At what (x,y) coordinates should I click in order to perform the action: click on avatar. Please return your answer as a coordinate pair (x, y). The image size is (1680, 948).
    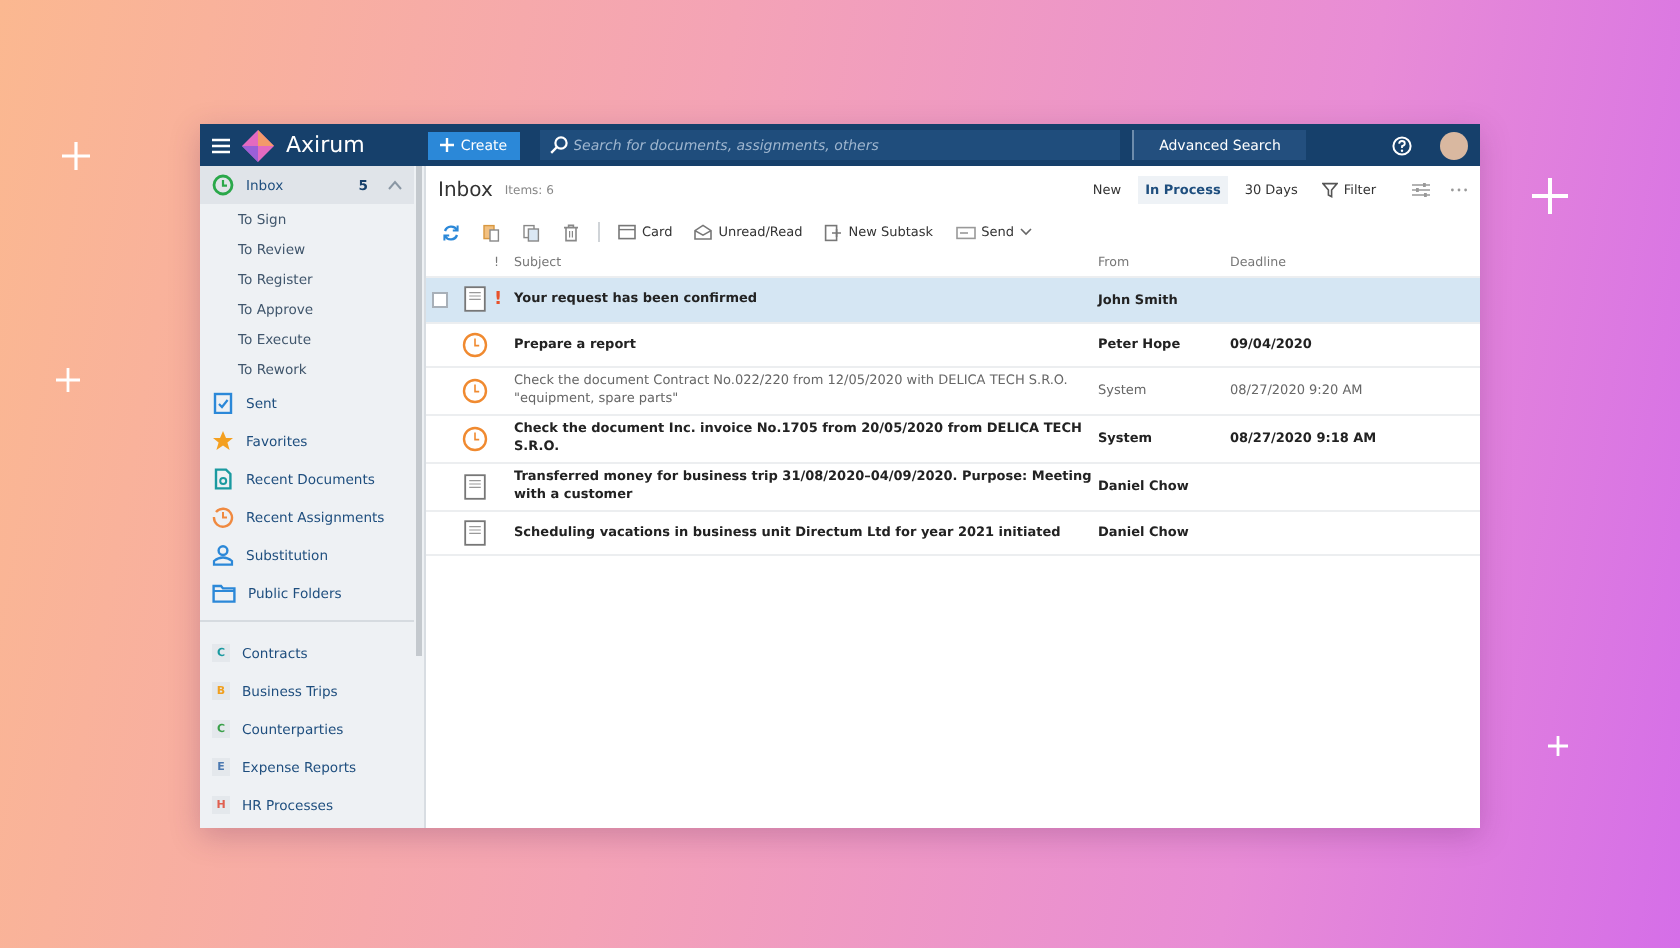
    Looking at the image, I should click on (1454, 145).